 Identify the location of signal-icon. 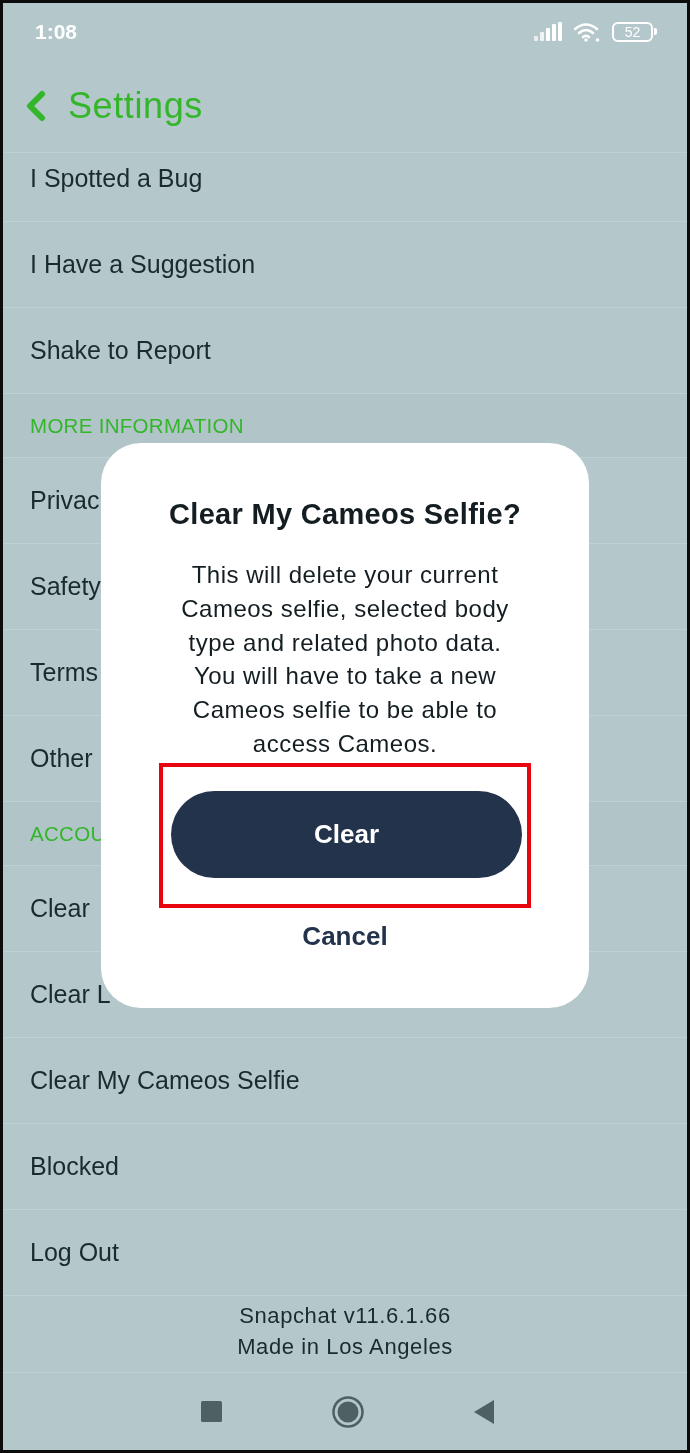
(548, 31).